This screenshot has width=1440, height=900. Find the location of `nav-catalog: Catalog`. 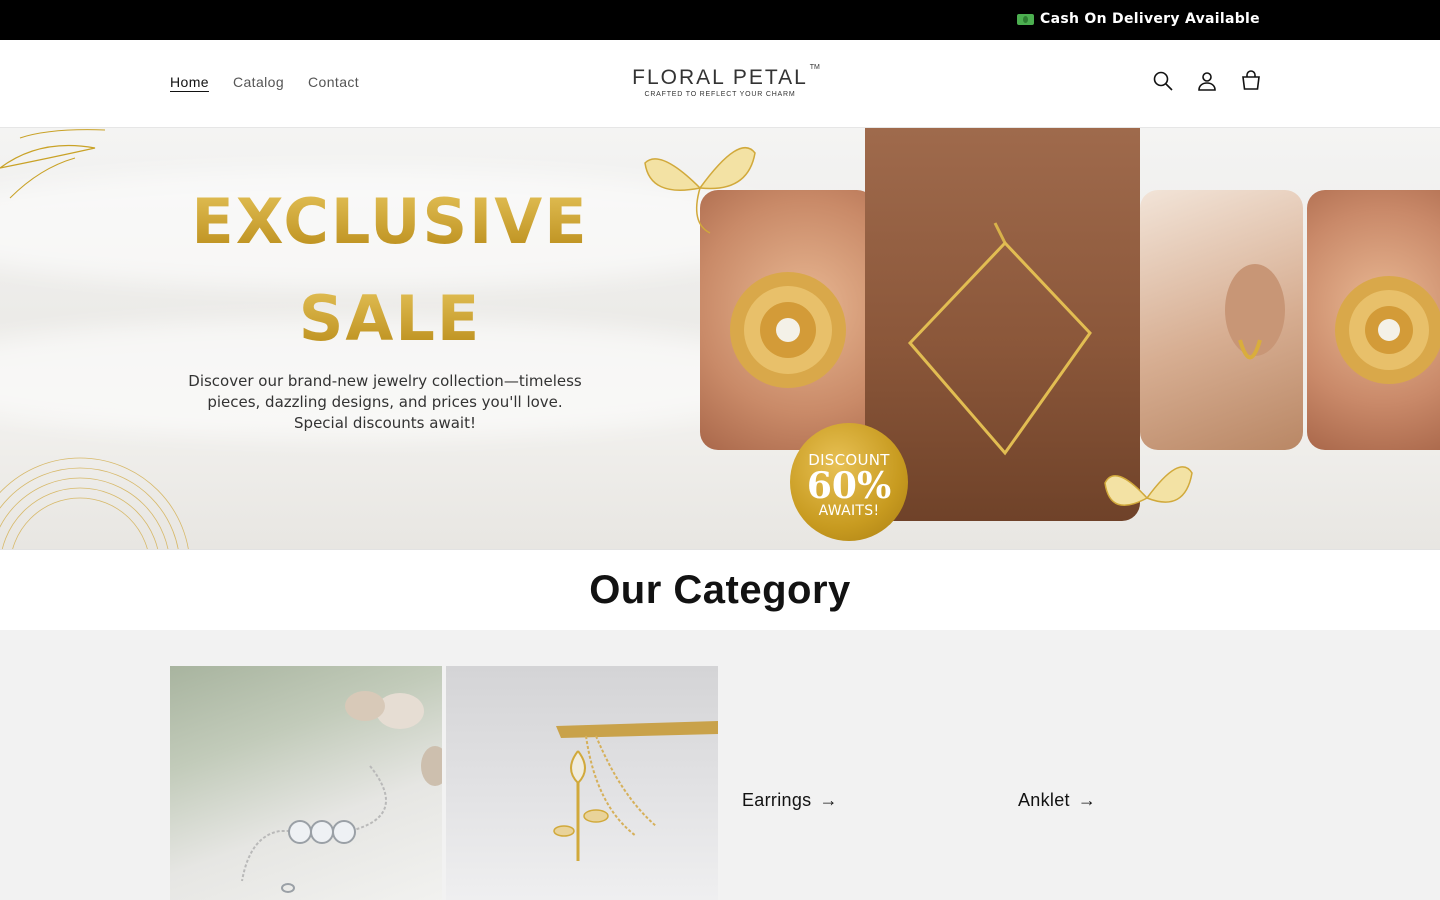

nav-catalog: Catalog is located at coordinates (258, 82).